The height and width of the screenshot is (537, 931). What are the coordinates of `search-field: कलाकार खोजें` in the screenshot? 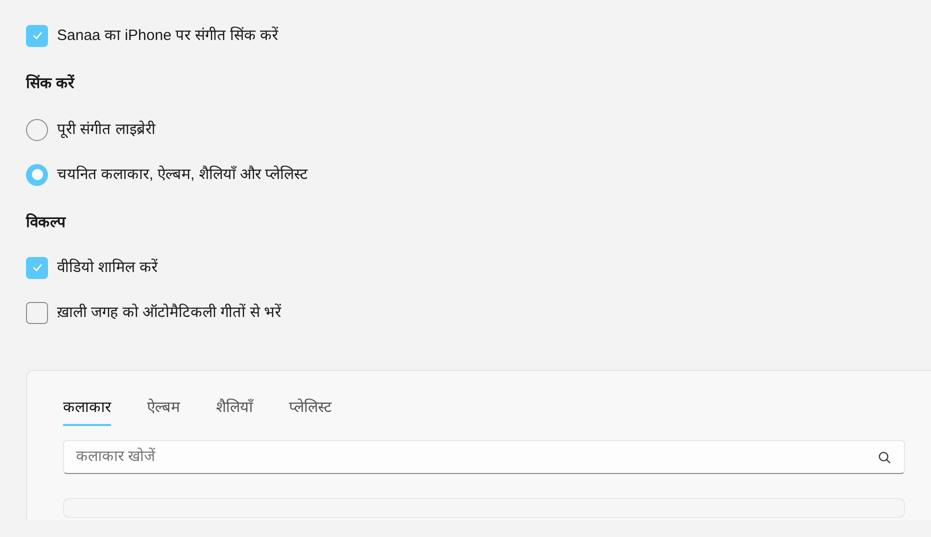 It's located at (484, 457).